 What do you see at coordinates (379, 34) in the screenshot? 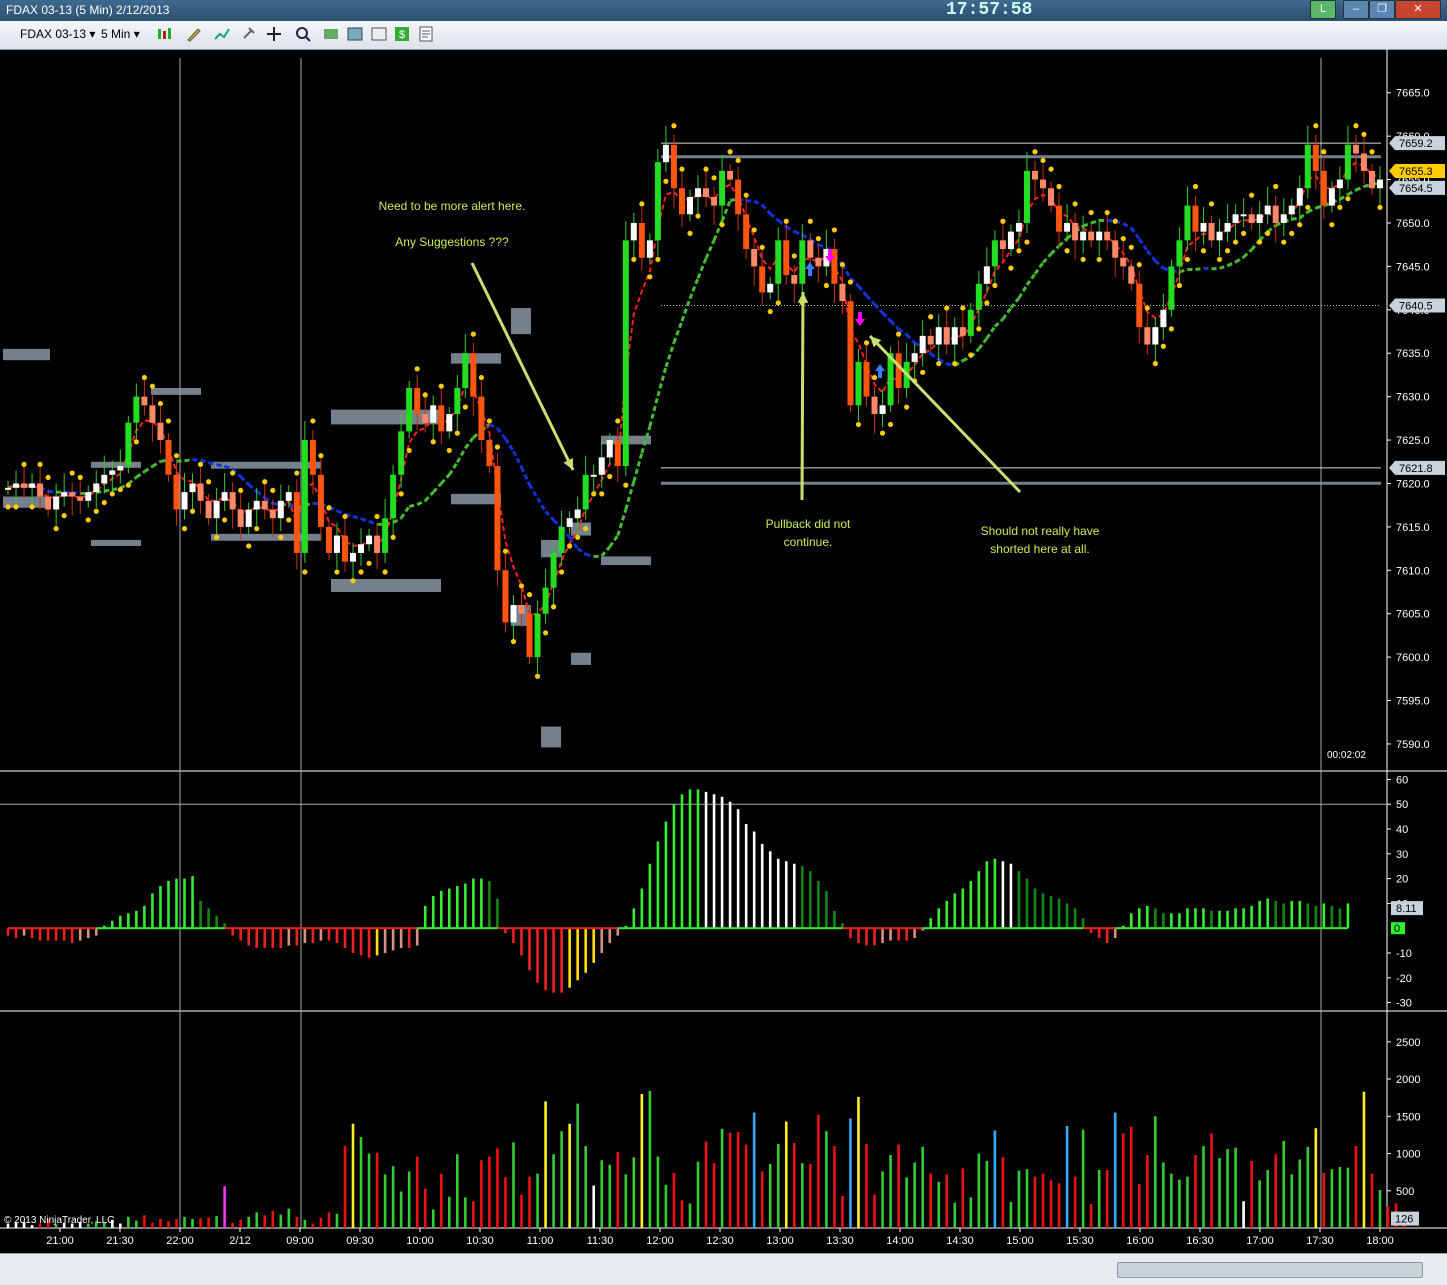
I see `data-box-icon` at bounding box center [379, 34].